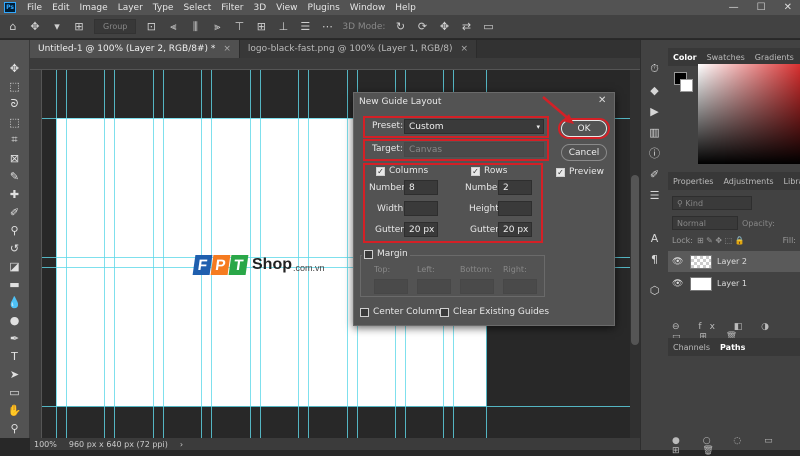  Describe the element at coordinates (686, 85) in the screenshot. I see `background-color-swatch` at that location.